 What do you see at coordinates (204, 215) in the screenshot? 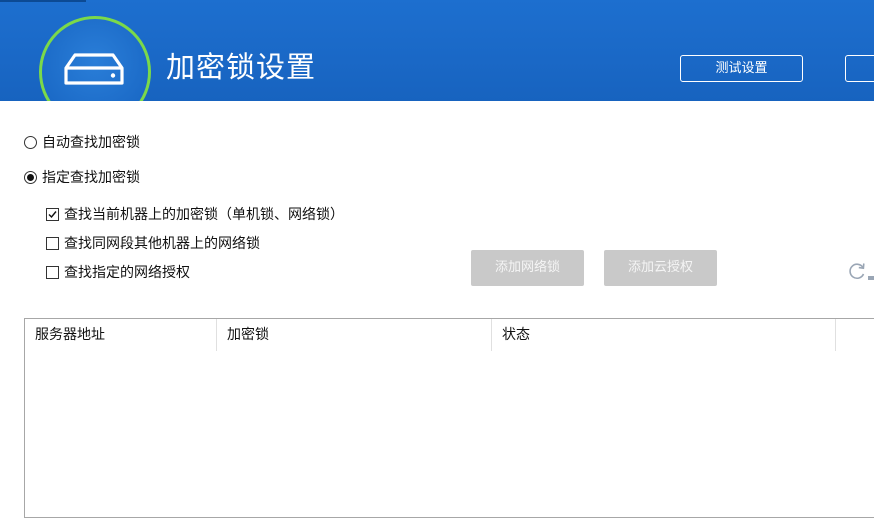
I see `check-local-lock-label: 查找当前机器上的加密锁（单机锁、网络锁）` at bounding box center [204, 215].